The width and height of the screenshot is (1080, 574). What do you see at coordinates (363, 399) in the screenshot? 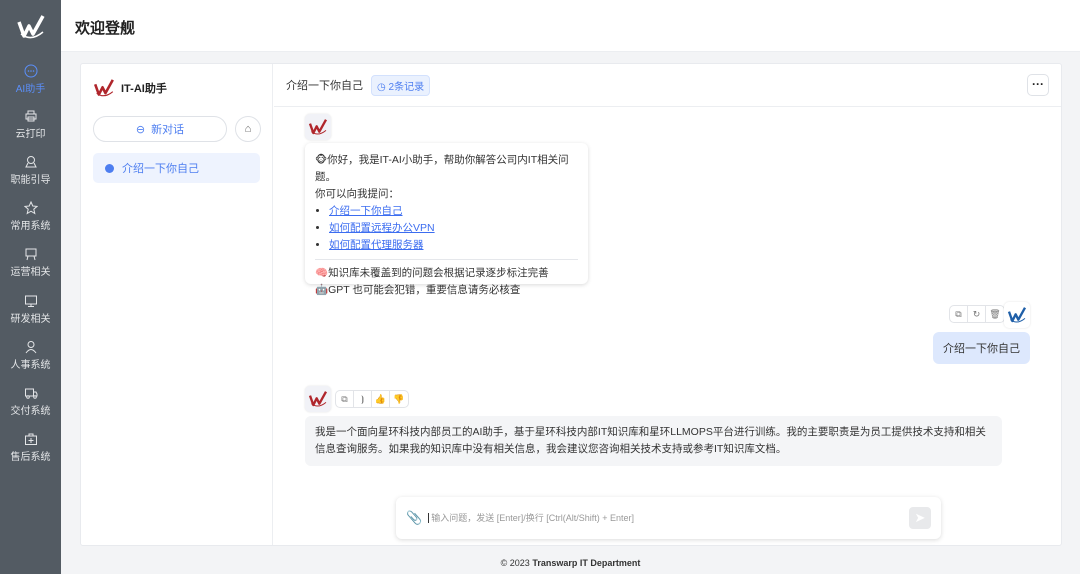
I see `speaker-icon: ⦘` at bounding box center [363, 399].